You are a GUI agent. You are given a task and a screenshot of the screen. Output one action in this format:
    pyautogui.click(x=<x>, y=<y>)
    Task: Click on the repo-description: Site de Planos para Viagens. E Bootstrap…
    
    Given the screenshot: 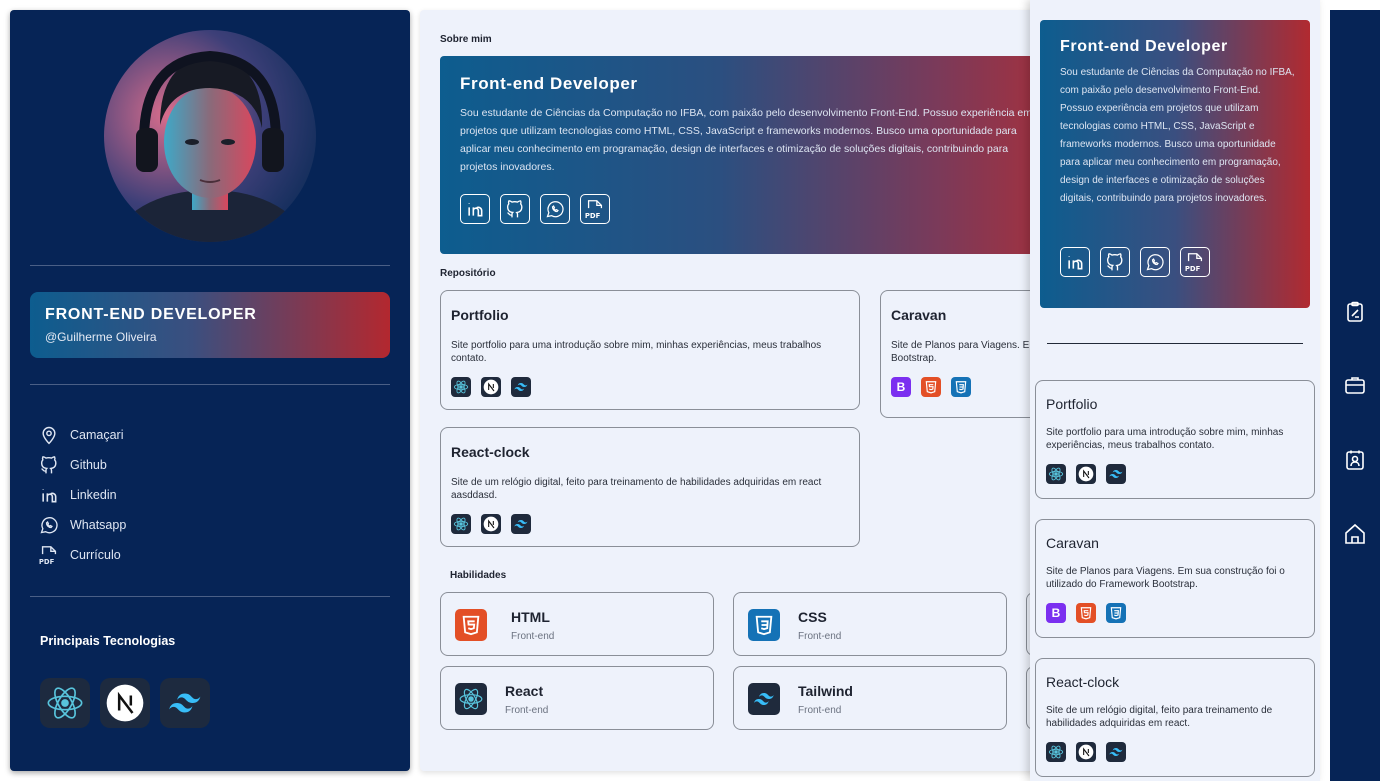 What is the action you would take?
    pyautogui.click(x=960, y=352)
    